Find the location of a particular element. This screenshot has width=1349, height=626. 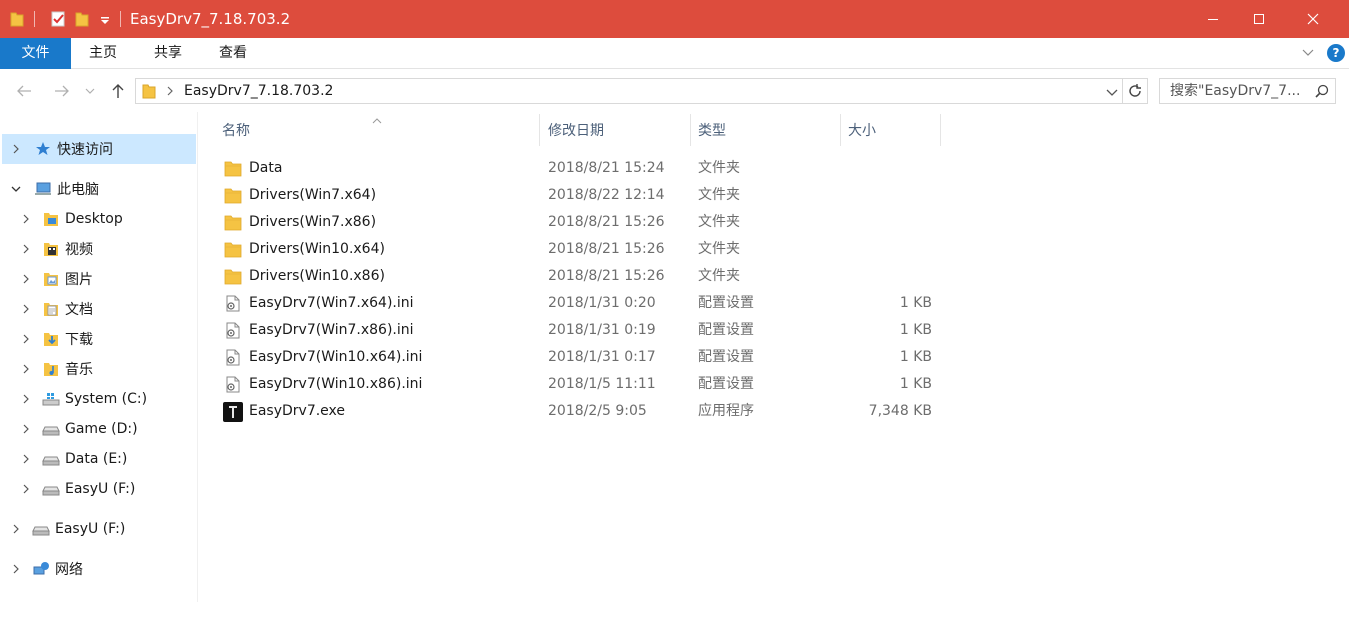

nav-item-easyu-f: EasyU (F:) is located at coordinates (99, 489).